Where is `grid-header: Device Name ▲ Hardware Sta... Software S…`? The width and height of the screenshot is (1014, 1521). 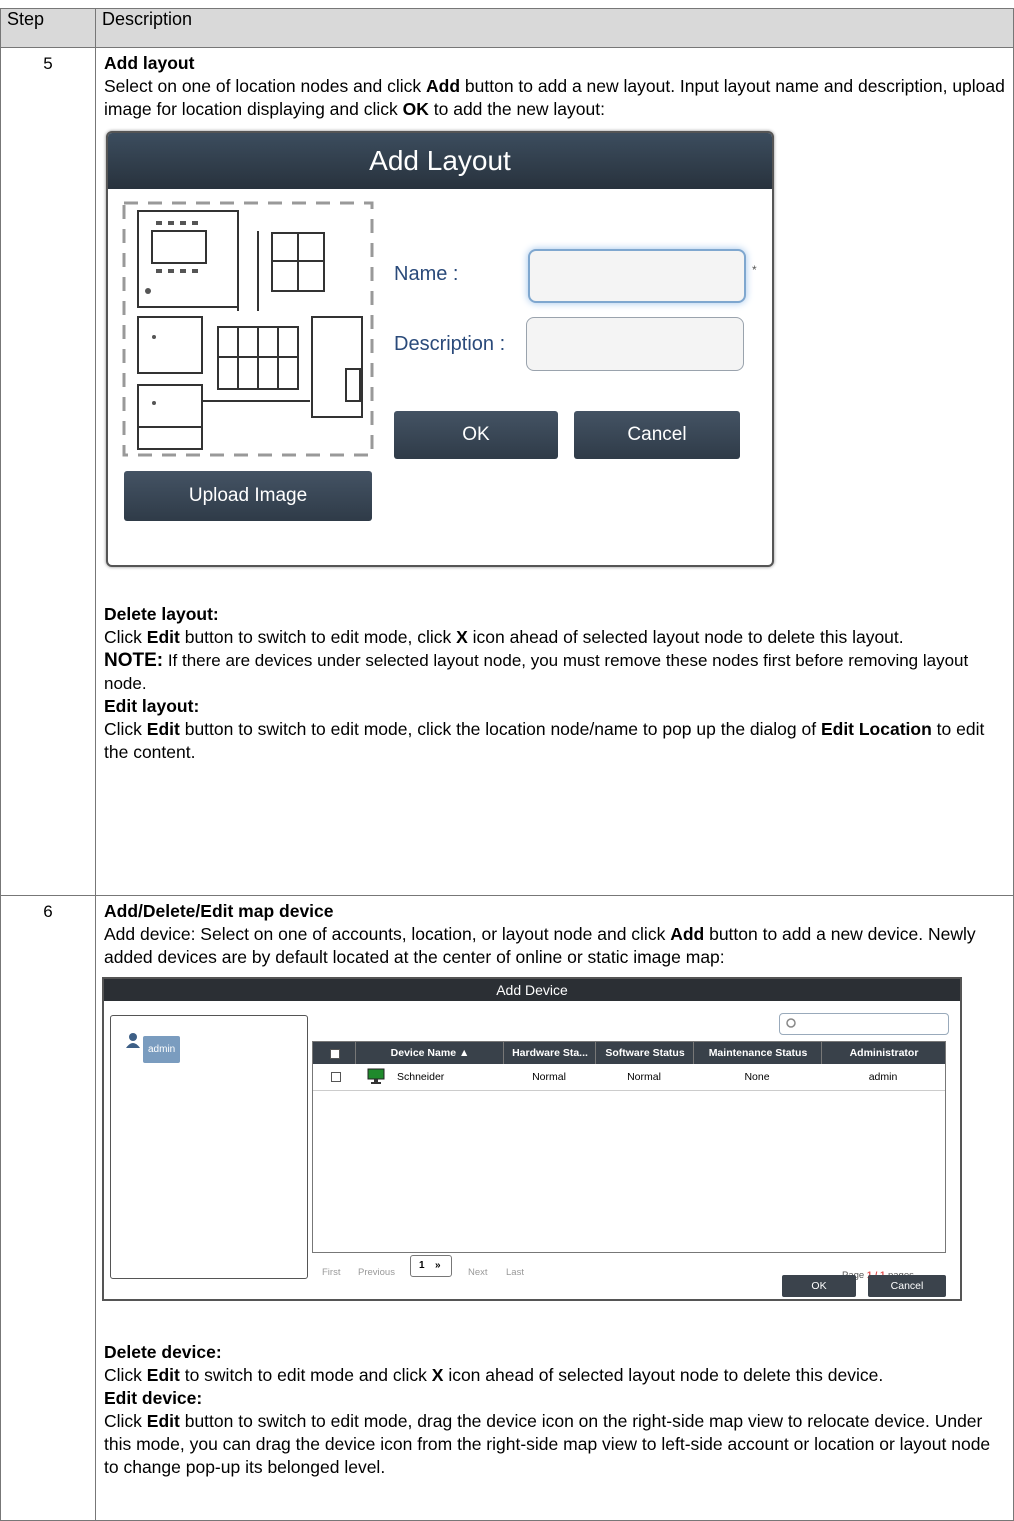
grid-header: Device Name ▲ Hardware Sta... Software S… is located at coordinates (629, 1053).